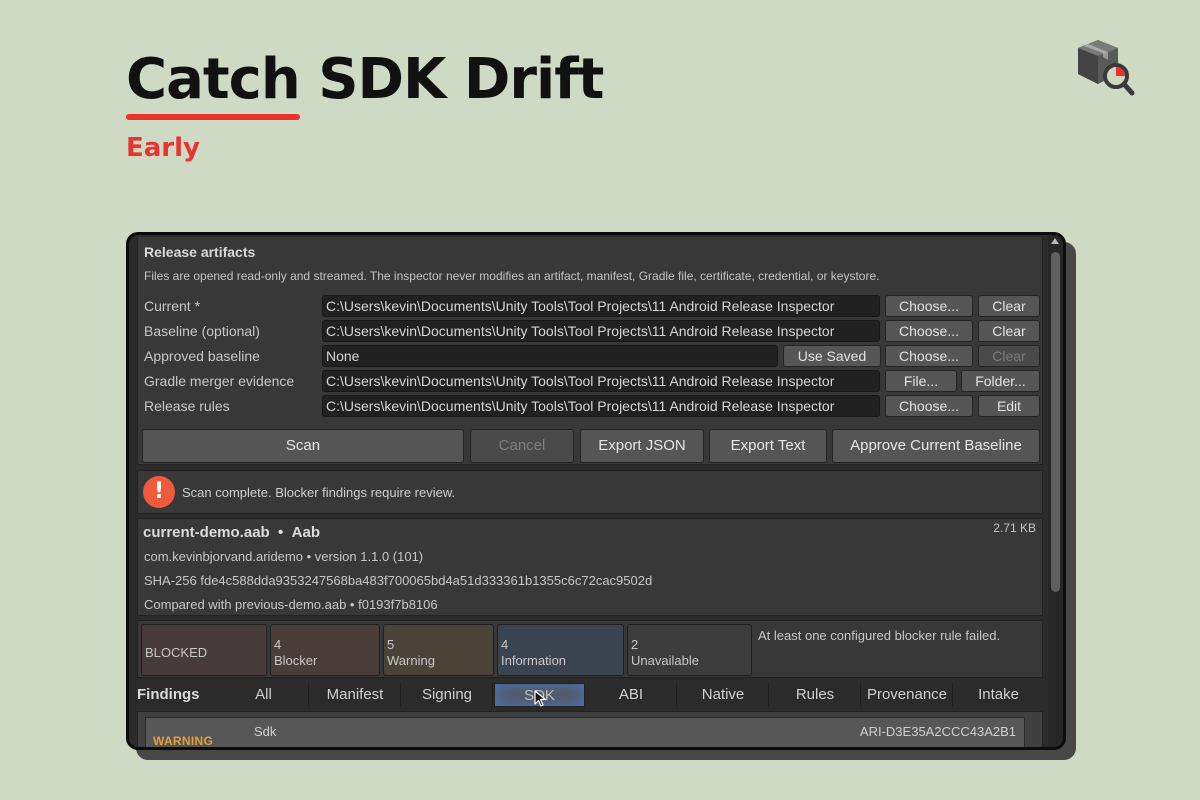 The image size is (1200, 800). I want to click on artifact-name-line: current-demo.aab • Aab, so click(231, 532).